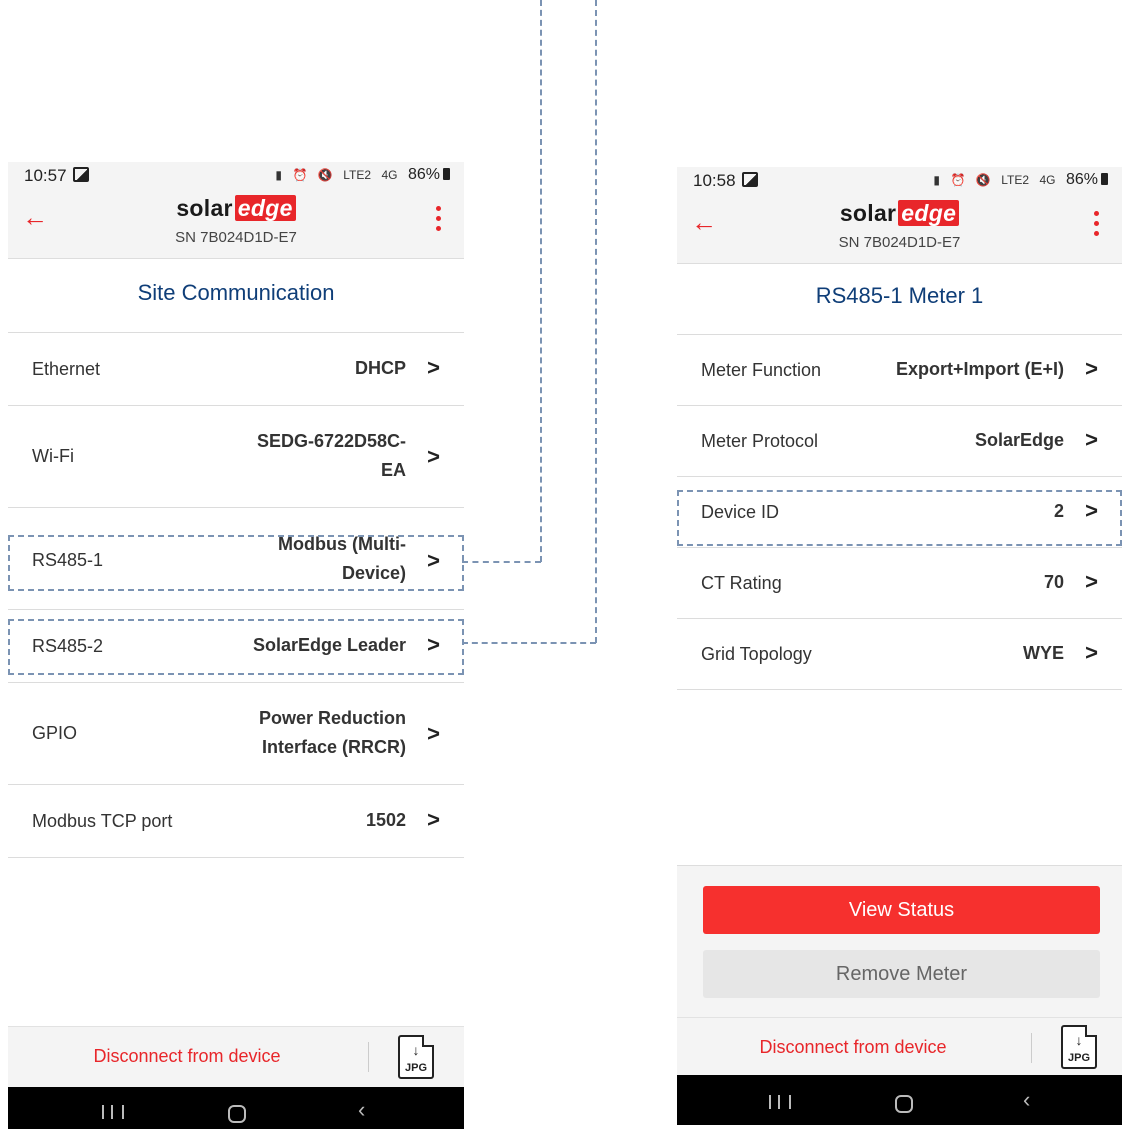  Describe the element at coordinates (385, 820) in the screenshot. I see `row-value: 1502` at that location.